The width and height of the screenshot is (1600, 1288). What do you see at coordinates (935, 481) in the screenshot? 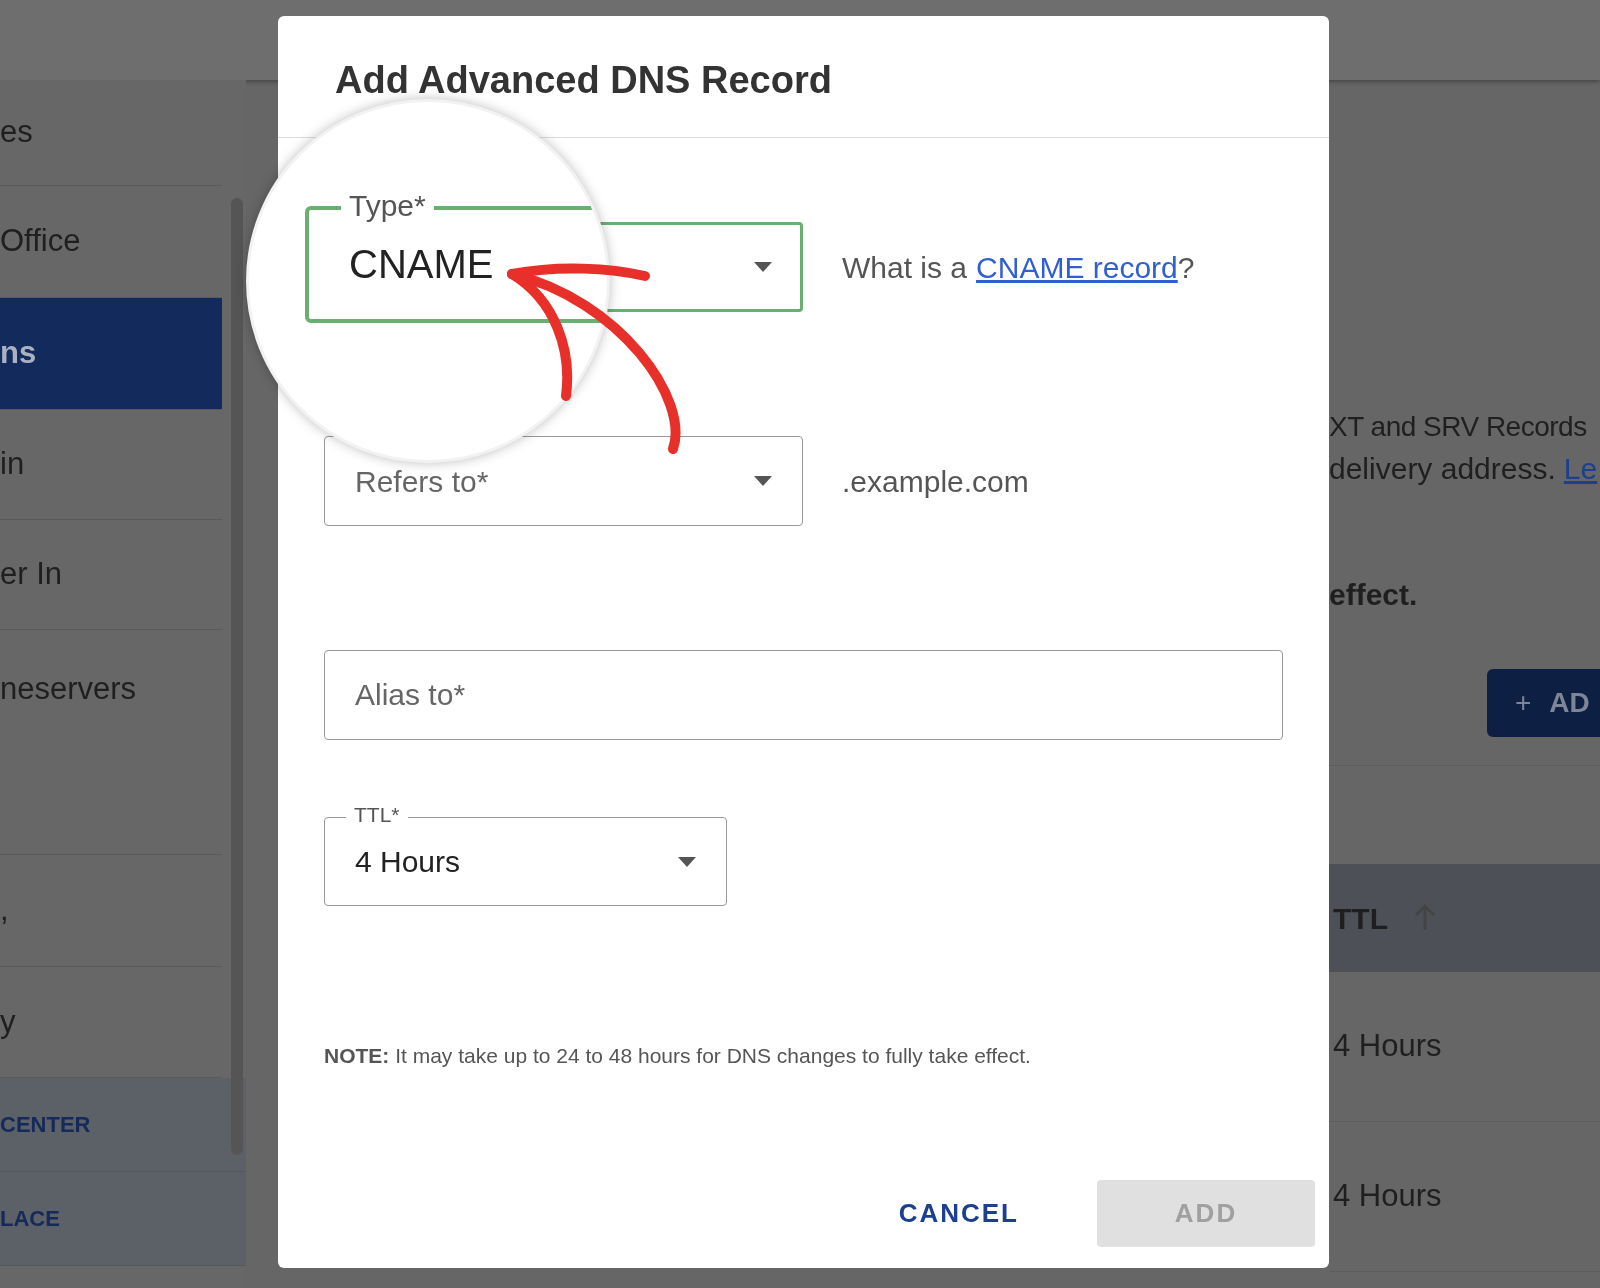
I see `domain-suffix: .example.com` at bounding box center [935, 481].